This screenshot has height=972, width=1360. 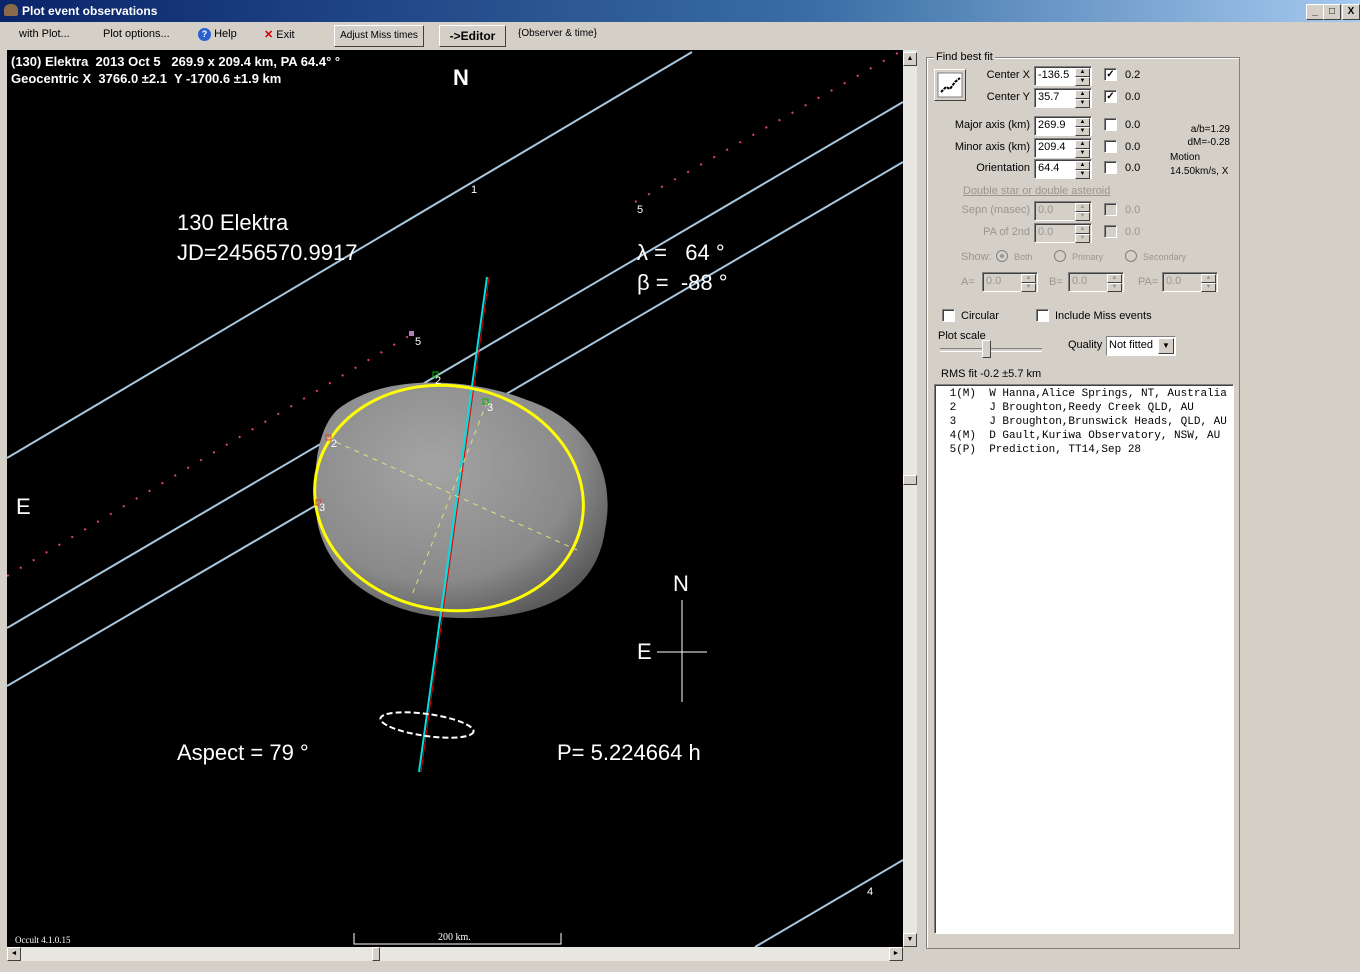 I want to click on pa2-value: 0.0, so click(x=1045, y=232).